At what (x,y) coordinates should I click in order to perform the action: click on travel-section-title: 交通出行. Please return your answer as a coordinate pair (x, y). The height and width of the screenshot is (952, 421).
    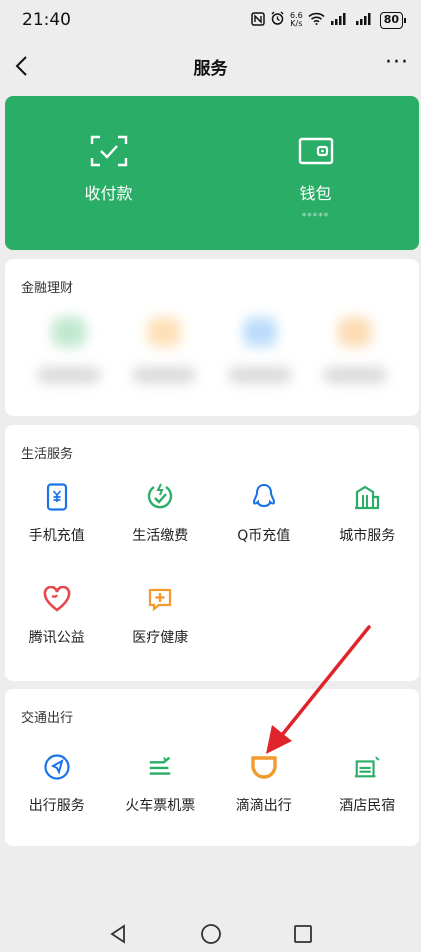
    Looking at the image, I should click on (47, 718).